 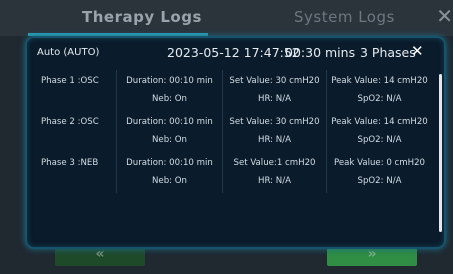 I want to click on phase-cell: Phase 3 :NEB, so click(x=72, y=172).